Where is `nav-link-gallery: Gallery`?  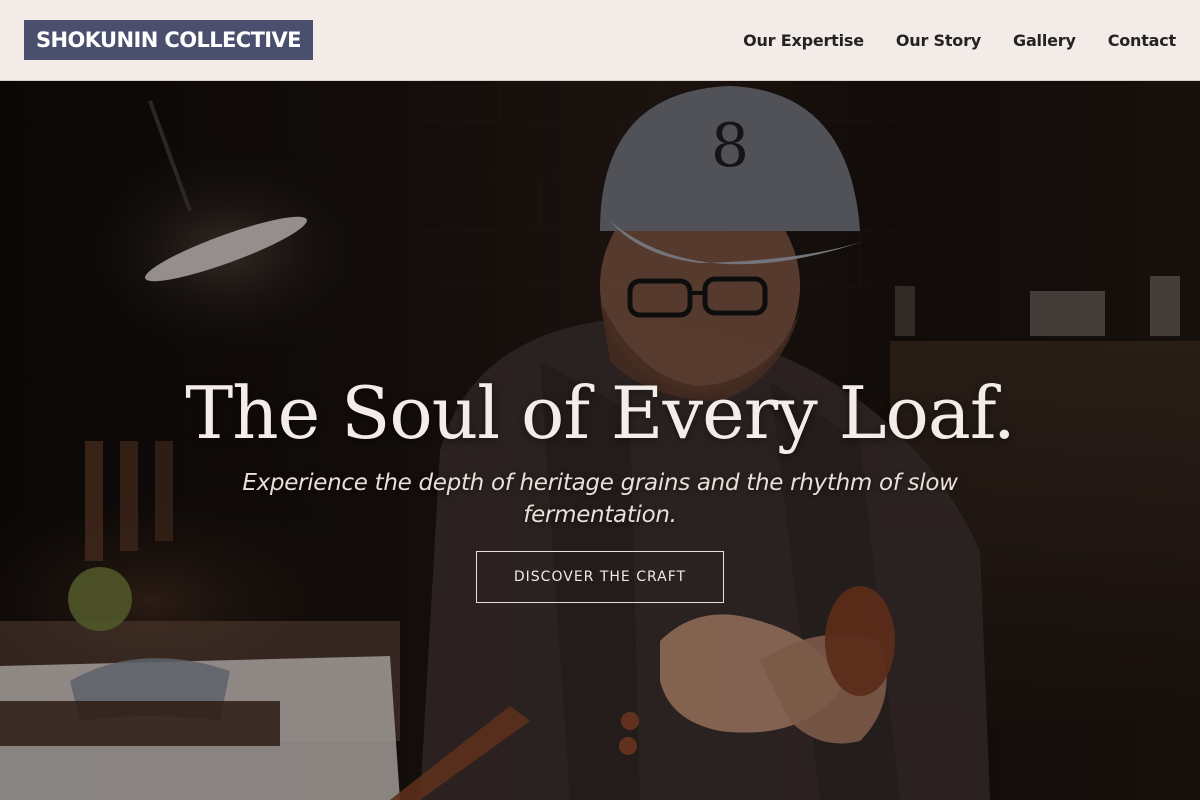 nav-link-gallery: Gallery is located at coordinates (1044, 40).